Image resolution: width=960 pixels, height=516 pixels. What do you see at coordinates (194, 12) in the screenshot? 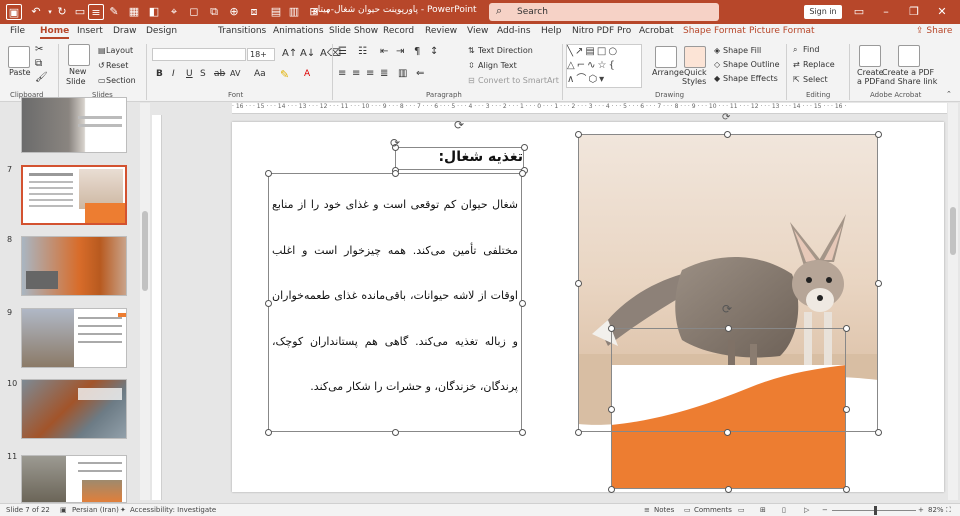
I see `select-icon: ◻` at bounding box center [194, 12].